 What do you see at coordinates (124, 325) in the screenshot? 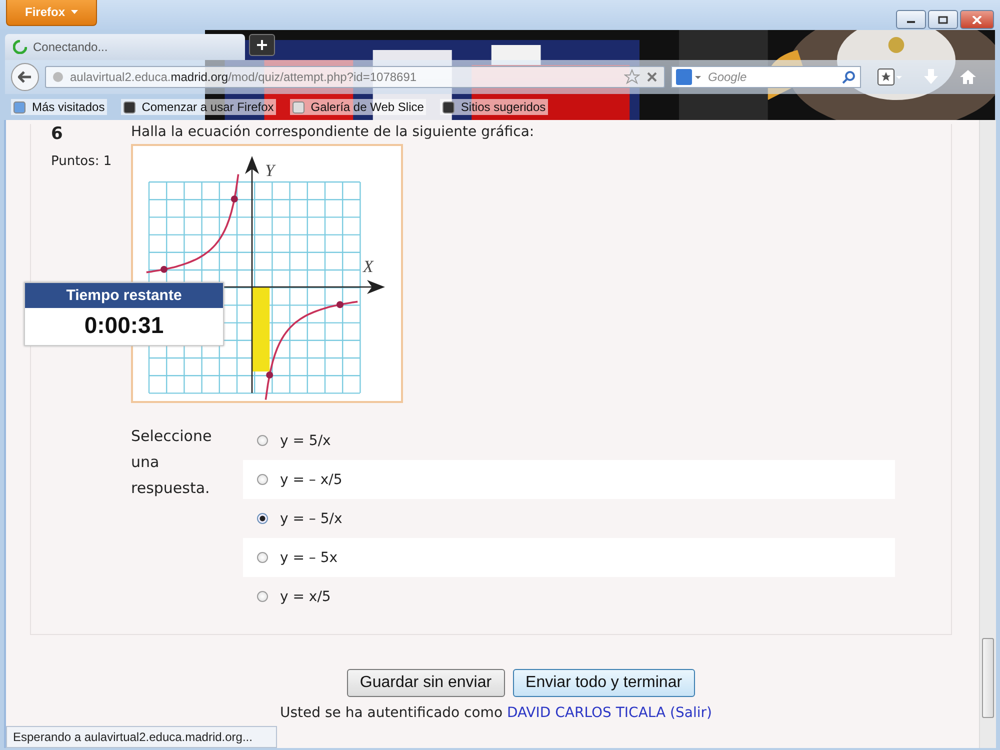
I see `timer-value: 0:00:31` at bounding box center [124, 325].